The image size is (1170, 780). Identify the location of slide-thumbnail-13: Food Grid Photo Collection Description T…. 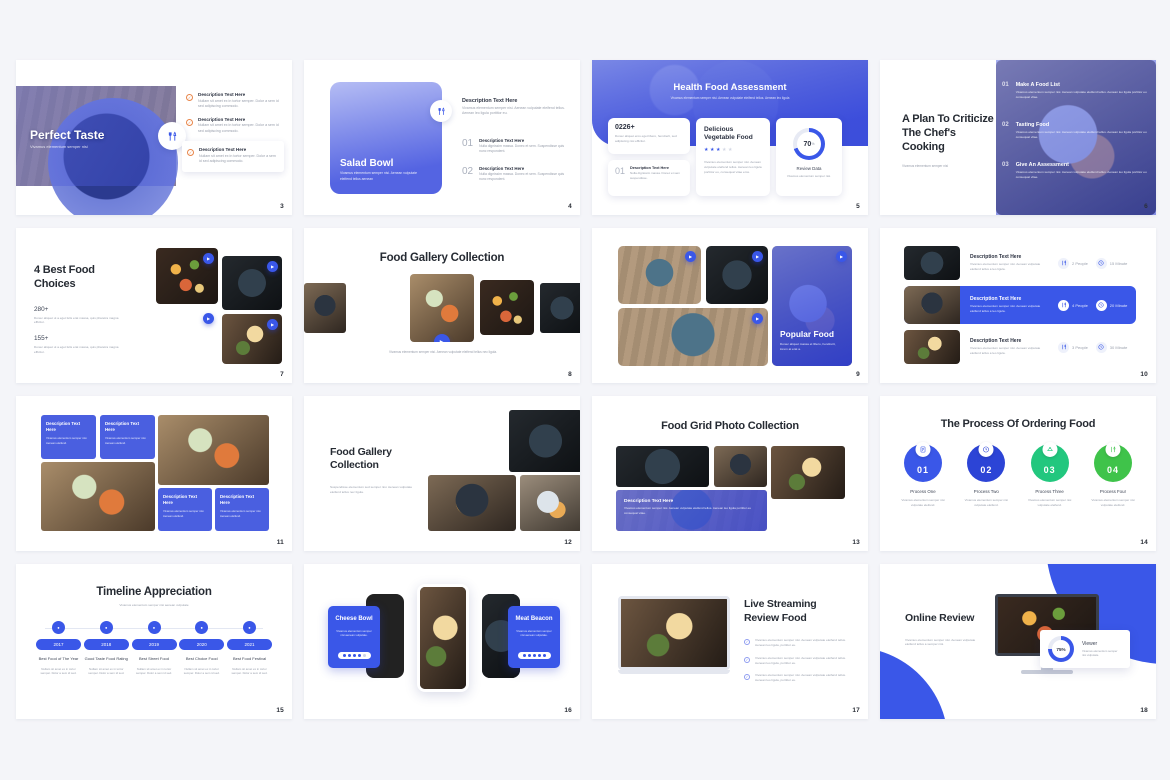
(730, 473).